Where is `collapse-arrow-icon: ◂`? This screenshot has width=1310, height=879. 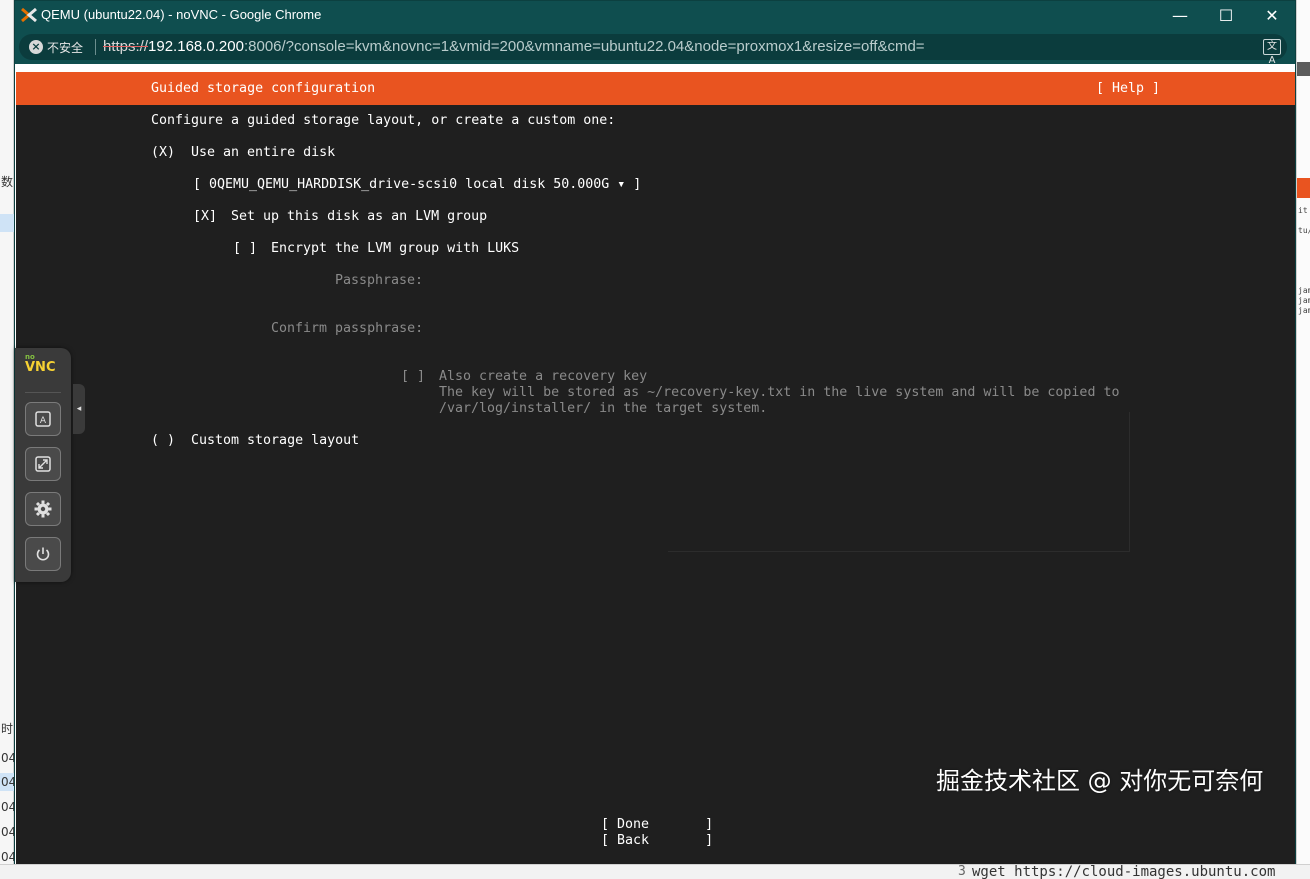
collapse-arrow-icon: ◂ is located at coordinates (79, 409).